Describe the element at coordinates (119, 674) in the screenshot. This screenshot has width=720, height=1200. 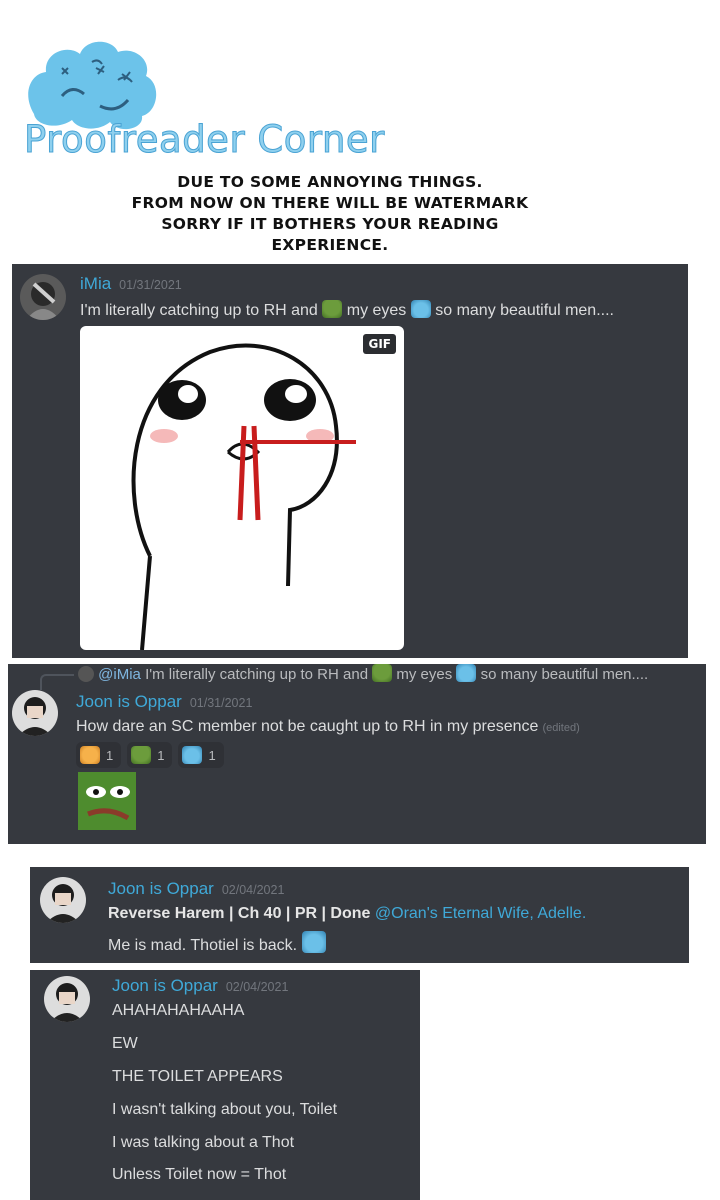
I see `reply-mention: @iMia` at that location.